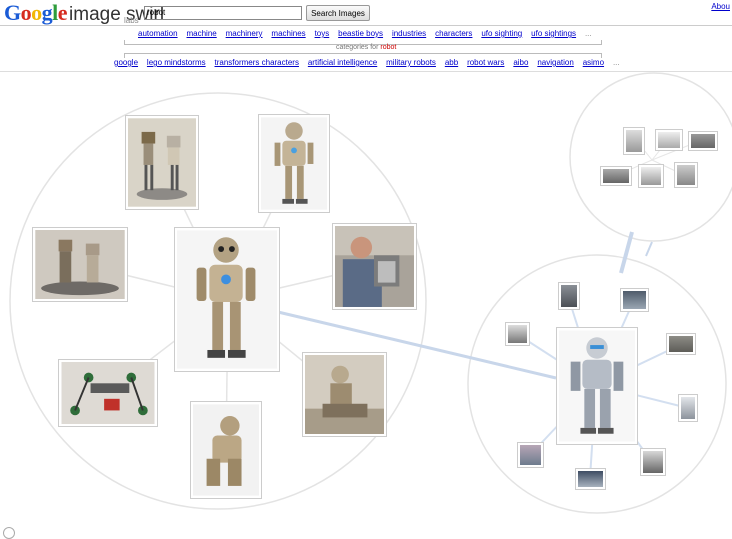 This screenshot has height=539, width=732. I want to click on seated-robot-image, so click(344, 394).